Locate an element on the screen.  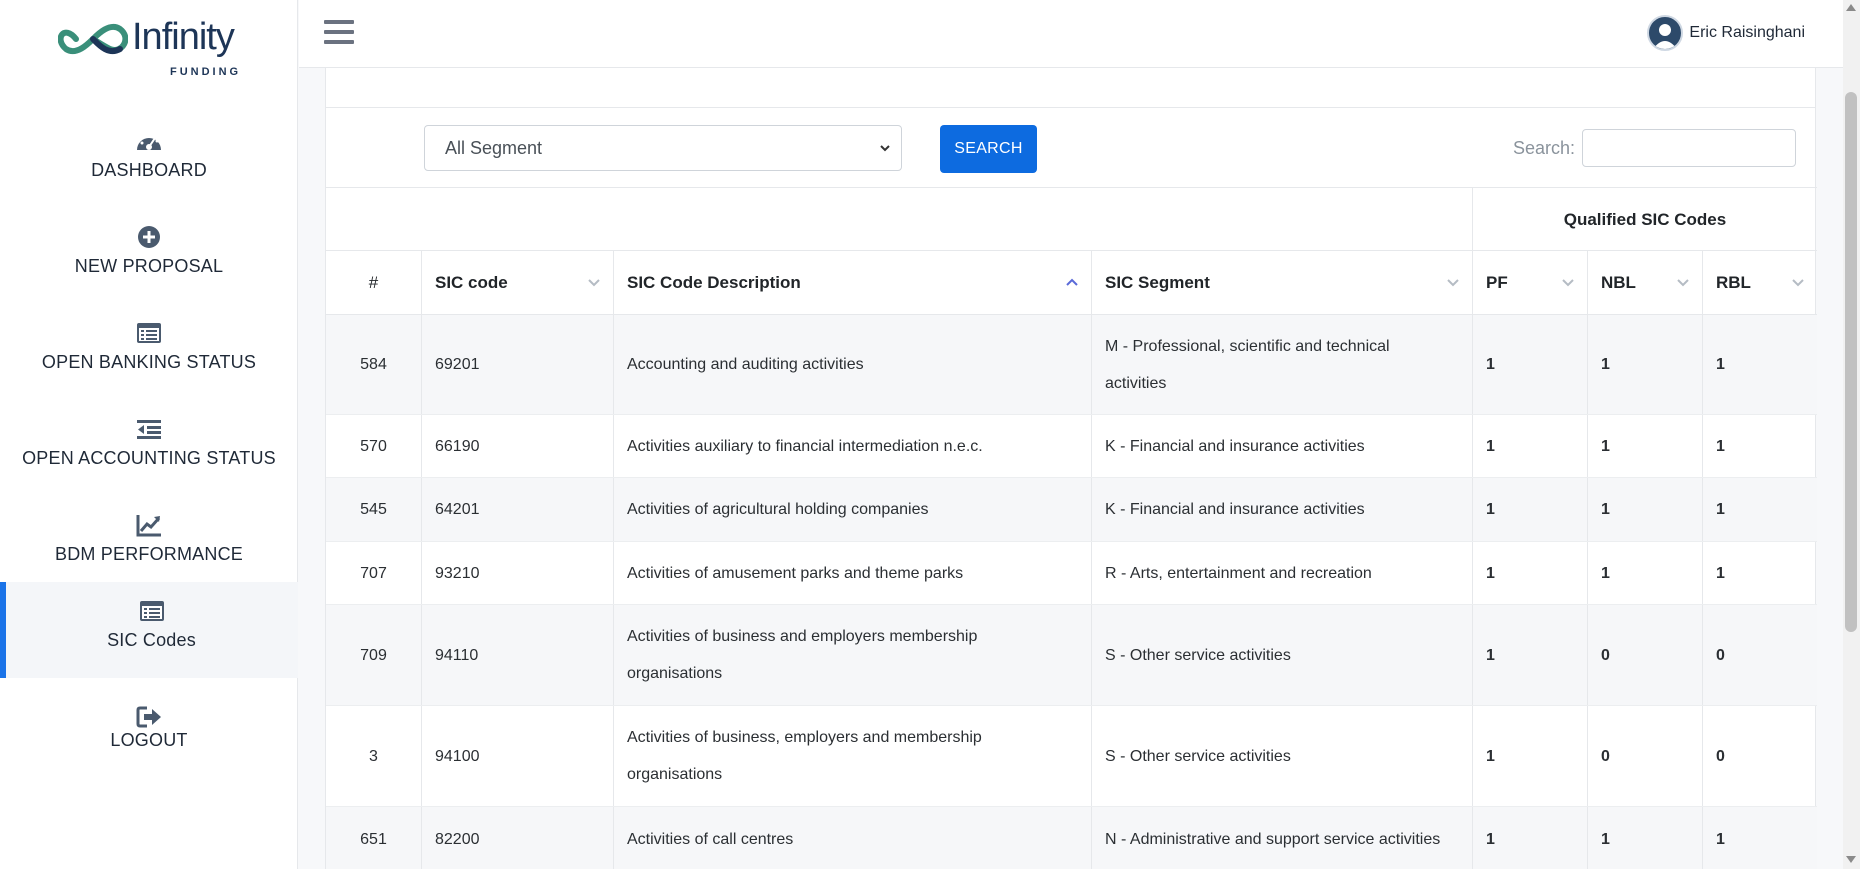
sort-ascending-icon is located at coordinates (1072, 282).